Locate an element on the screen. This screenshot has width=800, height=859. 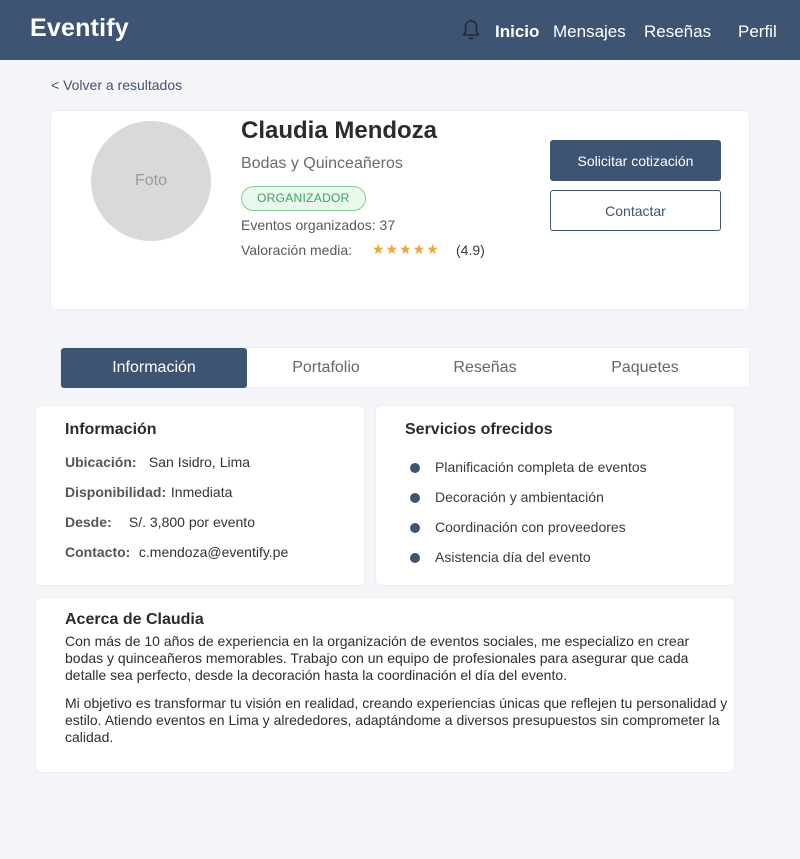
tab-paquetes: Paquetes is located at coordinates (645, 368).